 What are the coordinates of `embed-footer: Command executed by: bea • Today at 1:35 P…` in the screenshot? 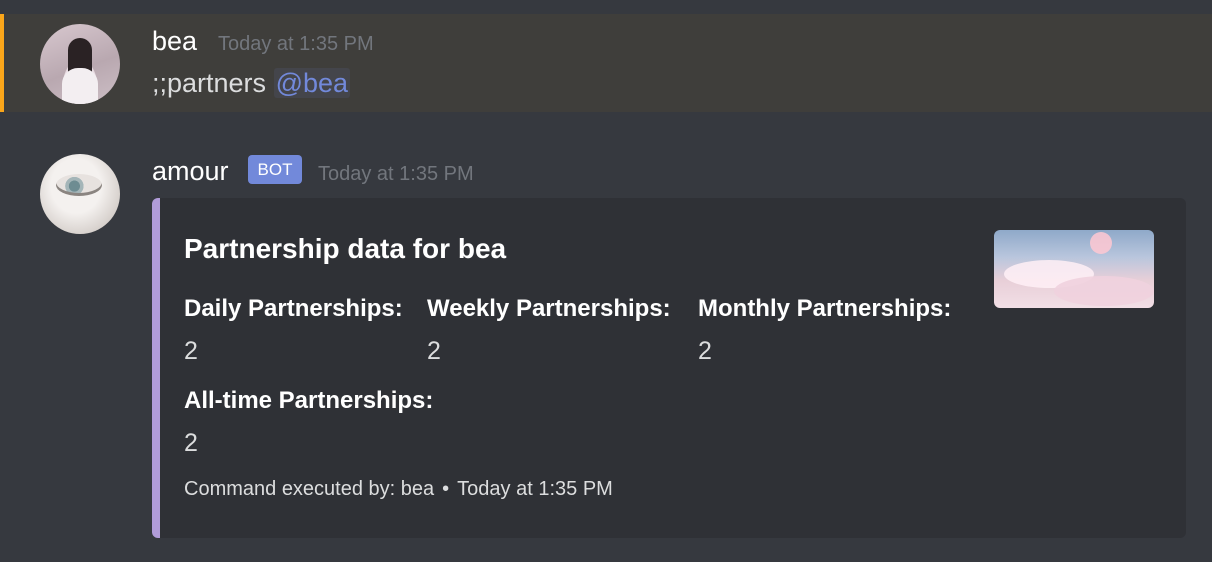 It's located at (398, 489).